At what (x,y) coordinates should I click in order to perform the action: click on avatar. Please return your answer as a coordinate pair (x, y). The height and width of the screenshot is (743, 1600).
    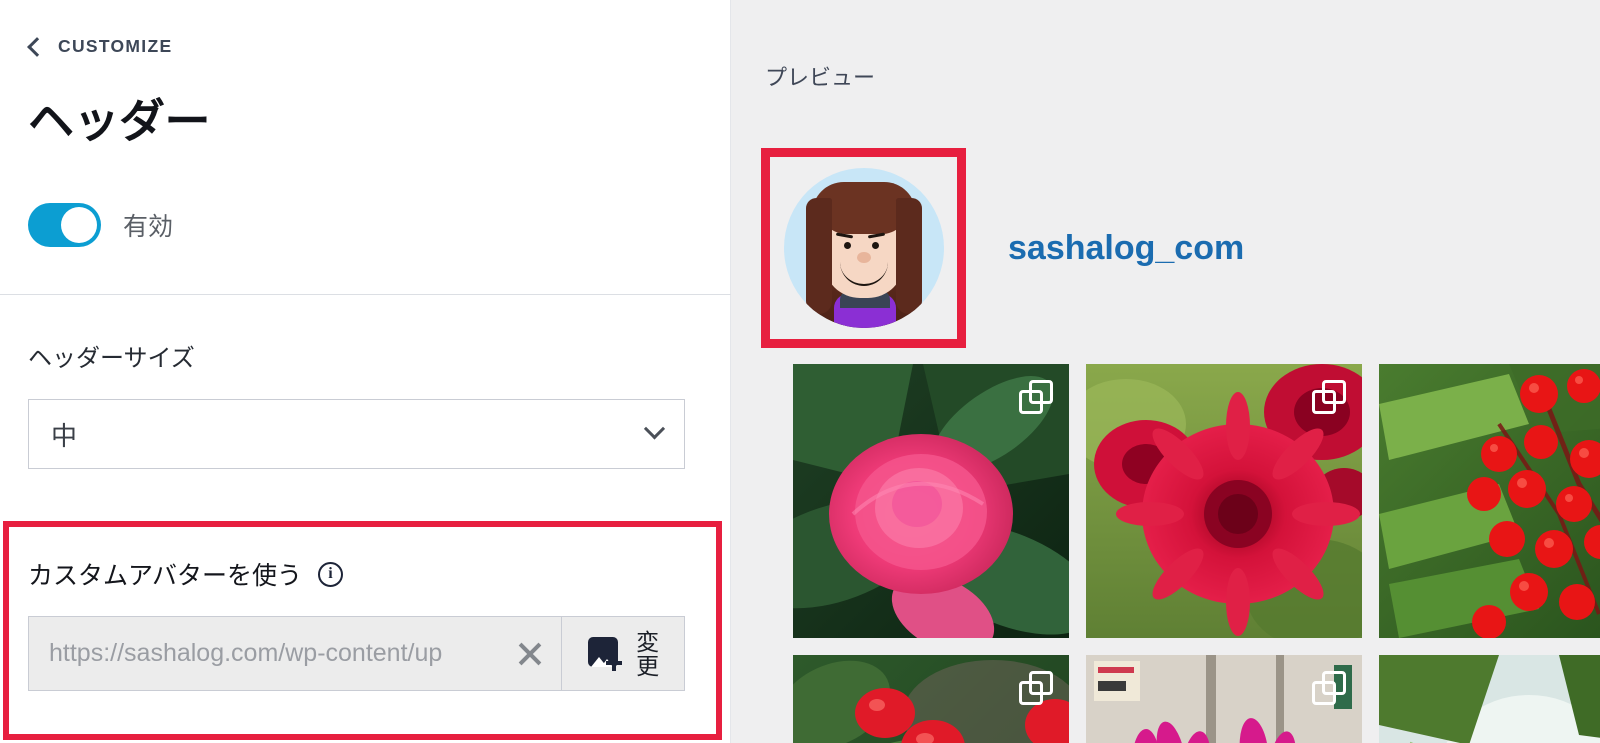
    Looking at the image, I should click on (863, 248).